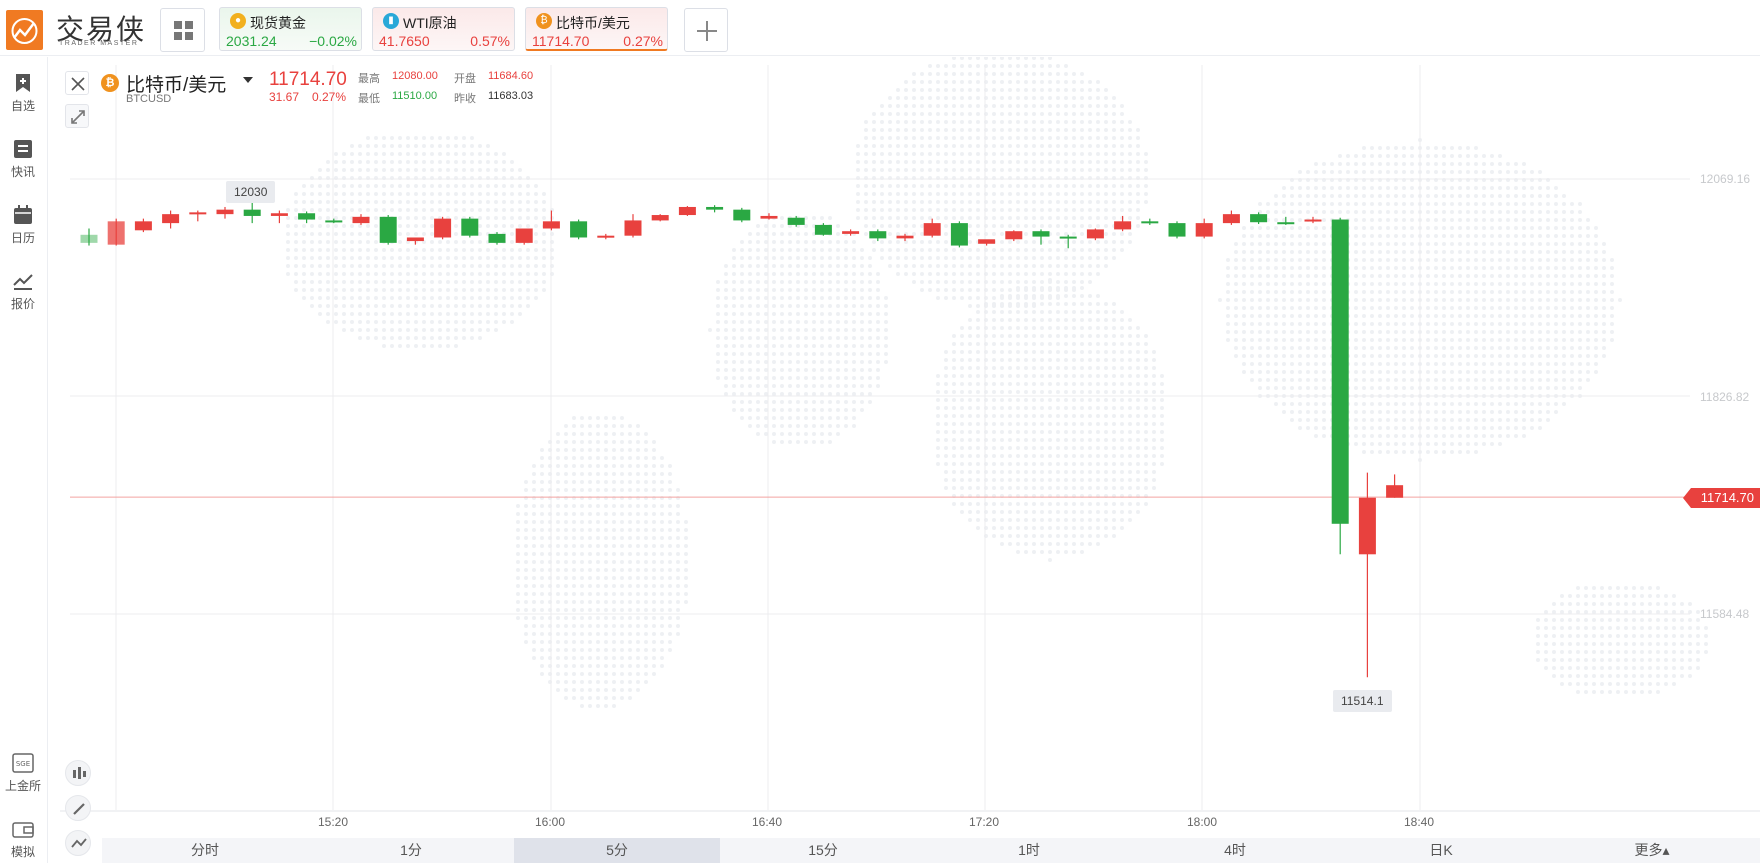 The height and width of the screenshot is (863, 1760). What do you see at coordinates (290, 29) in the screenshot?
I see `ticker-gold: ● 现货黄金 2031.24 −0.02%` at bounding box center [290, 29].